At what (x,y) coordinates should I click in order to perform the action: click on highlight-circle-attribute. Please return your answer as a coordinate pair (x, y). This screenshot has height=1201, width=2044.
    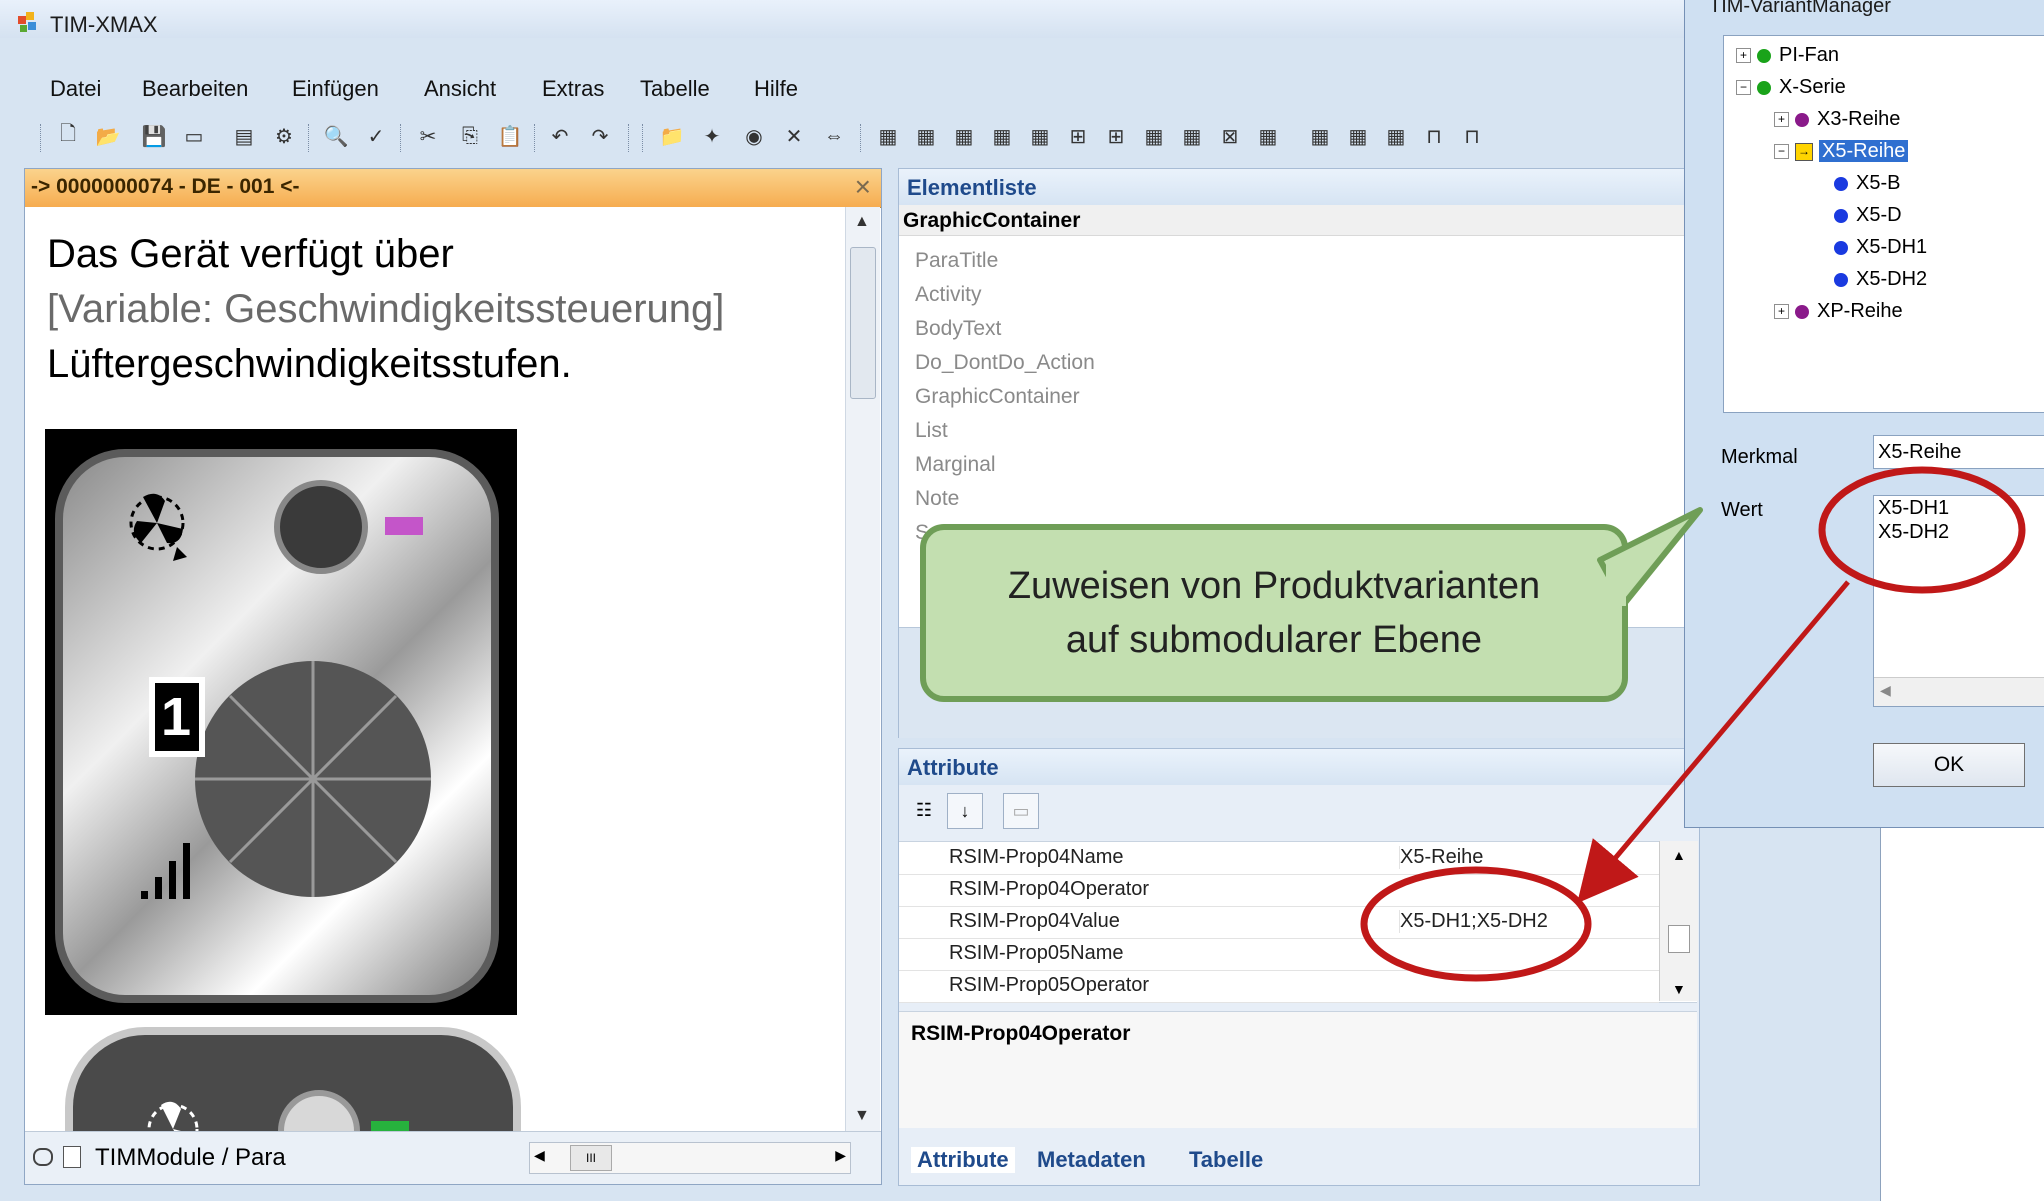
    Looking at the image, I should click on (1476, 924).